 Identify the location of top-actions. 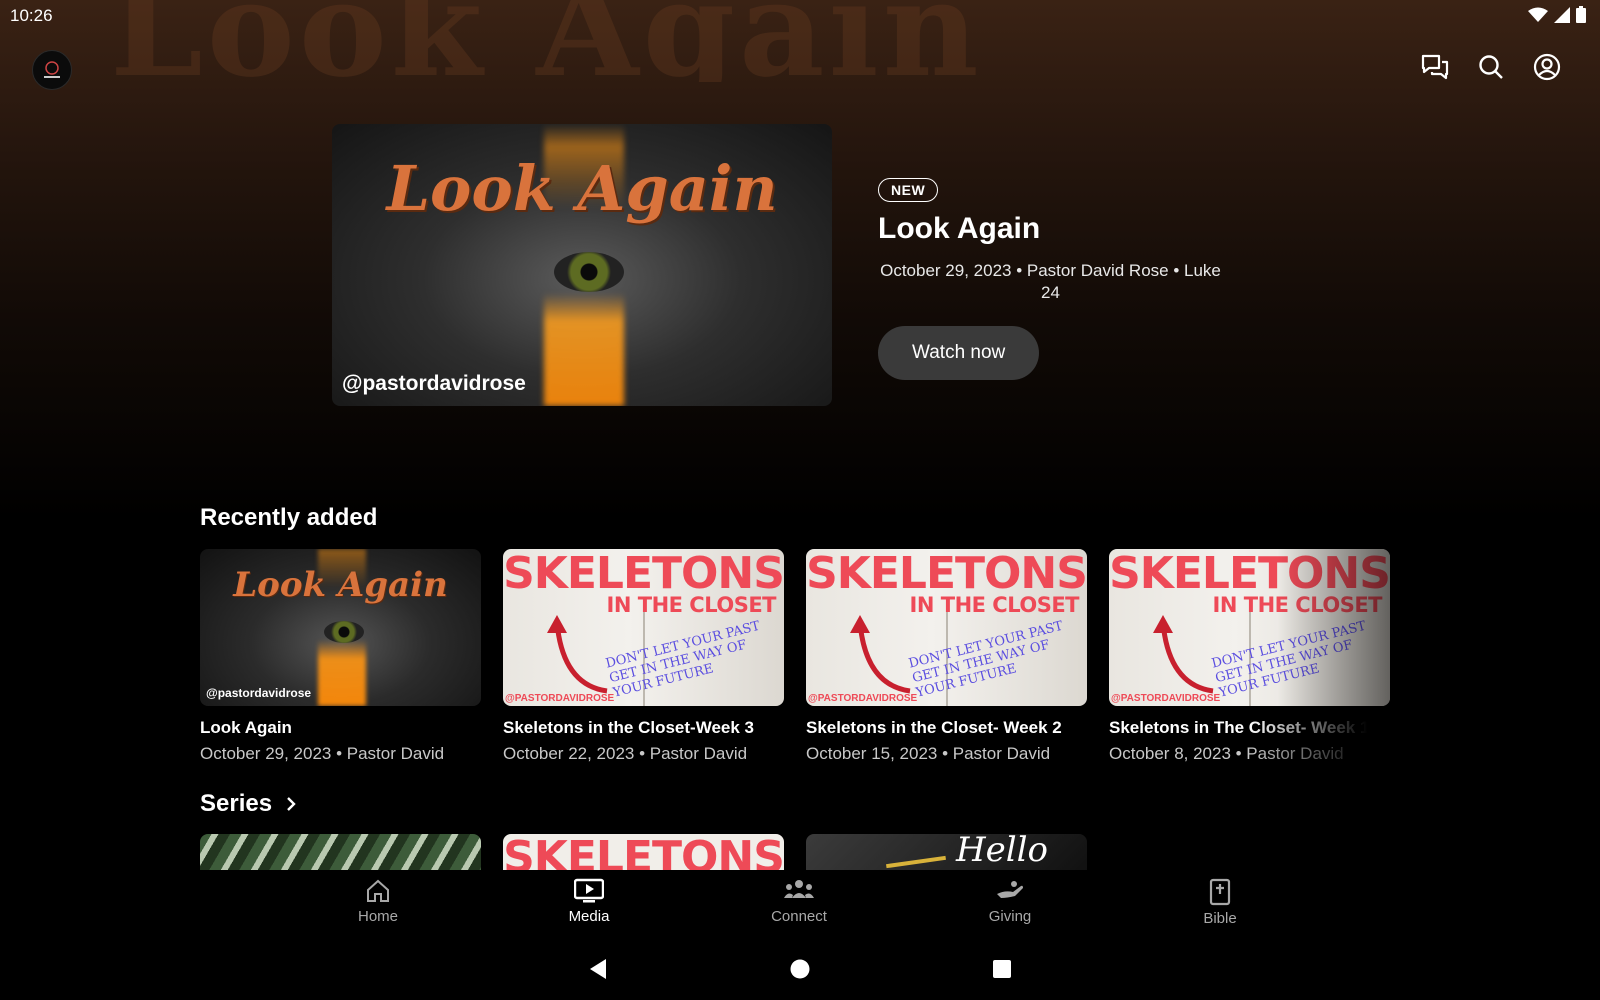
(1491, 67).